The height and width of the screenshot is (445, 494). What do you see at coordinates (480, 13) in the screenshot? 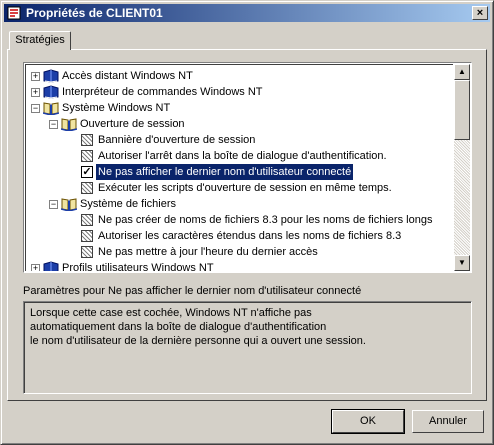
I see `close-button: ×` at bounding box center [480, 13].